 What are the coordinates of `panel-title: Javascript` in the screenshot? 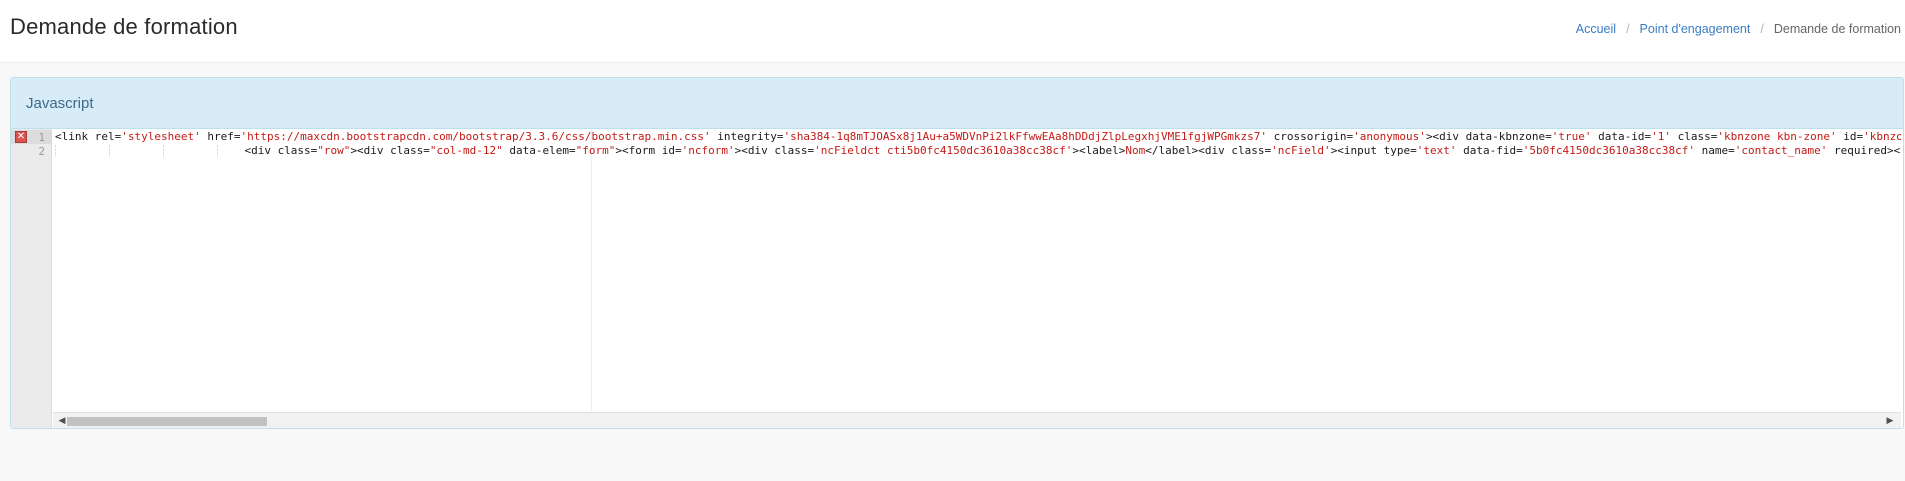 It's located at (60, 103).